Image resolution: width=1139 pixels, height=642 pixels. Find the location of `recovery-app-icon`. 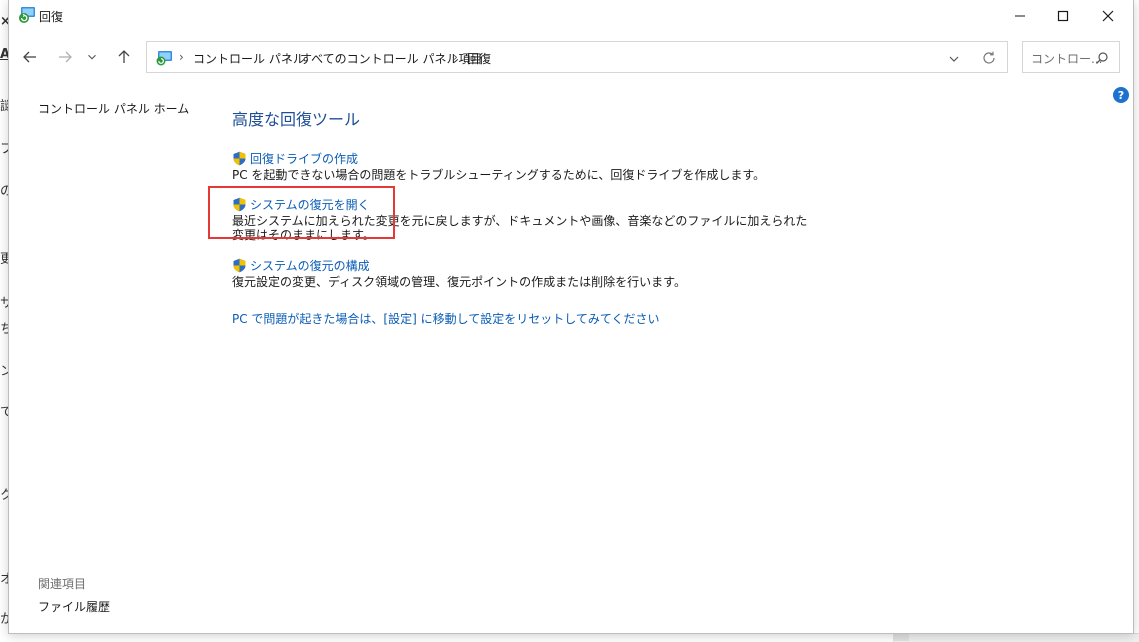

recovery-app-icon is located at coordinates (27, 15).